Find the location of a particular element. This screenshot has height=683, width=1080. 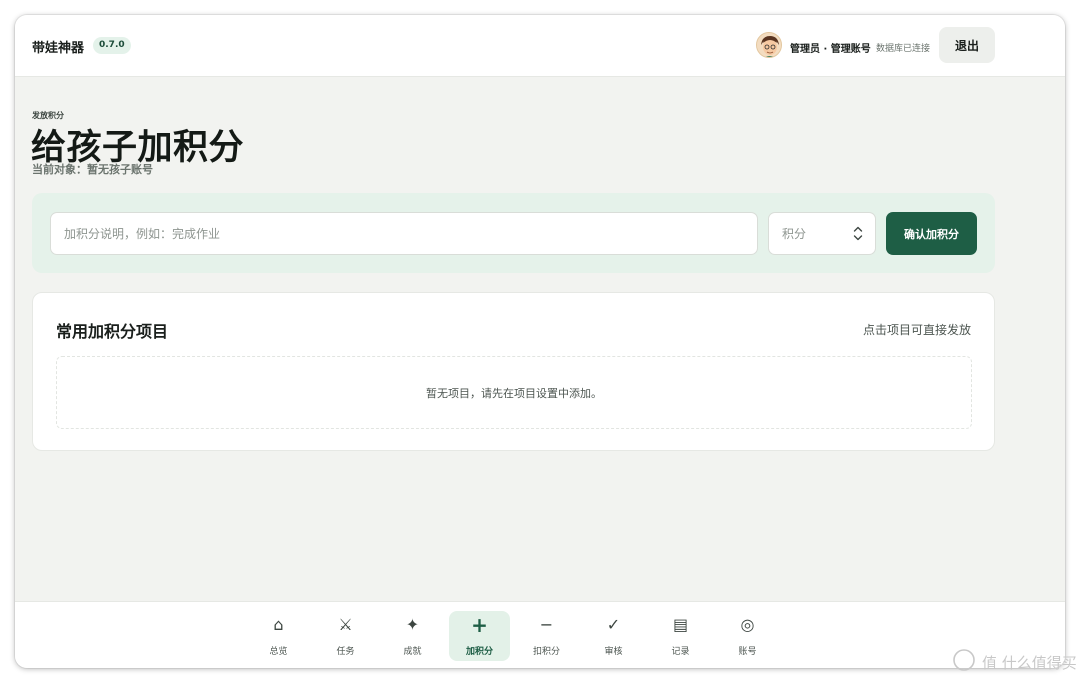

nav-item-records: ▤ 记录 is located at coordinates (680, 636).